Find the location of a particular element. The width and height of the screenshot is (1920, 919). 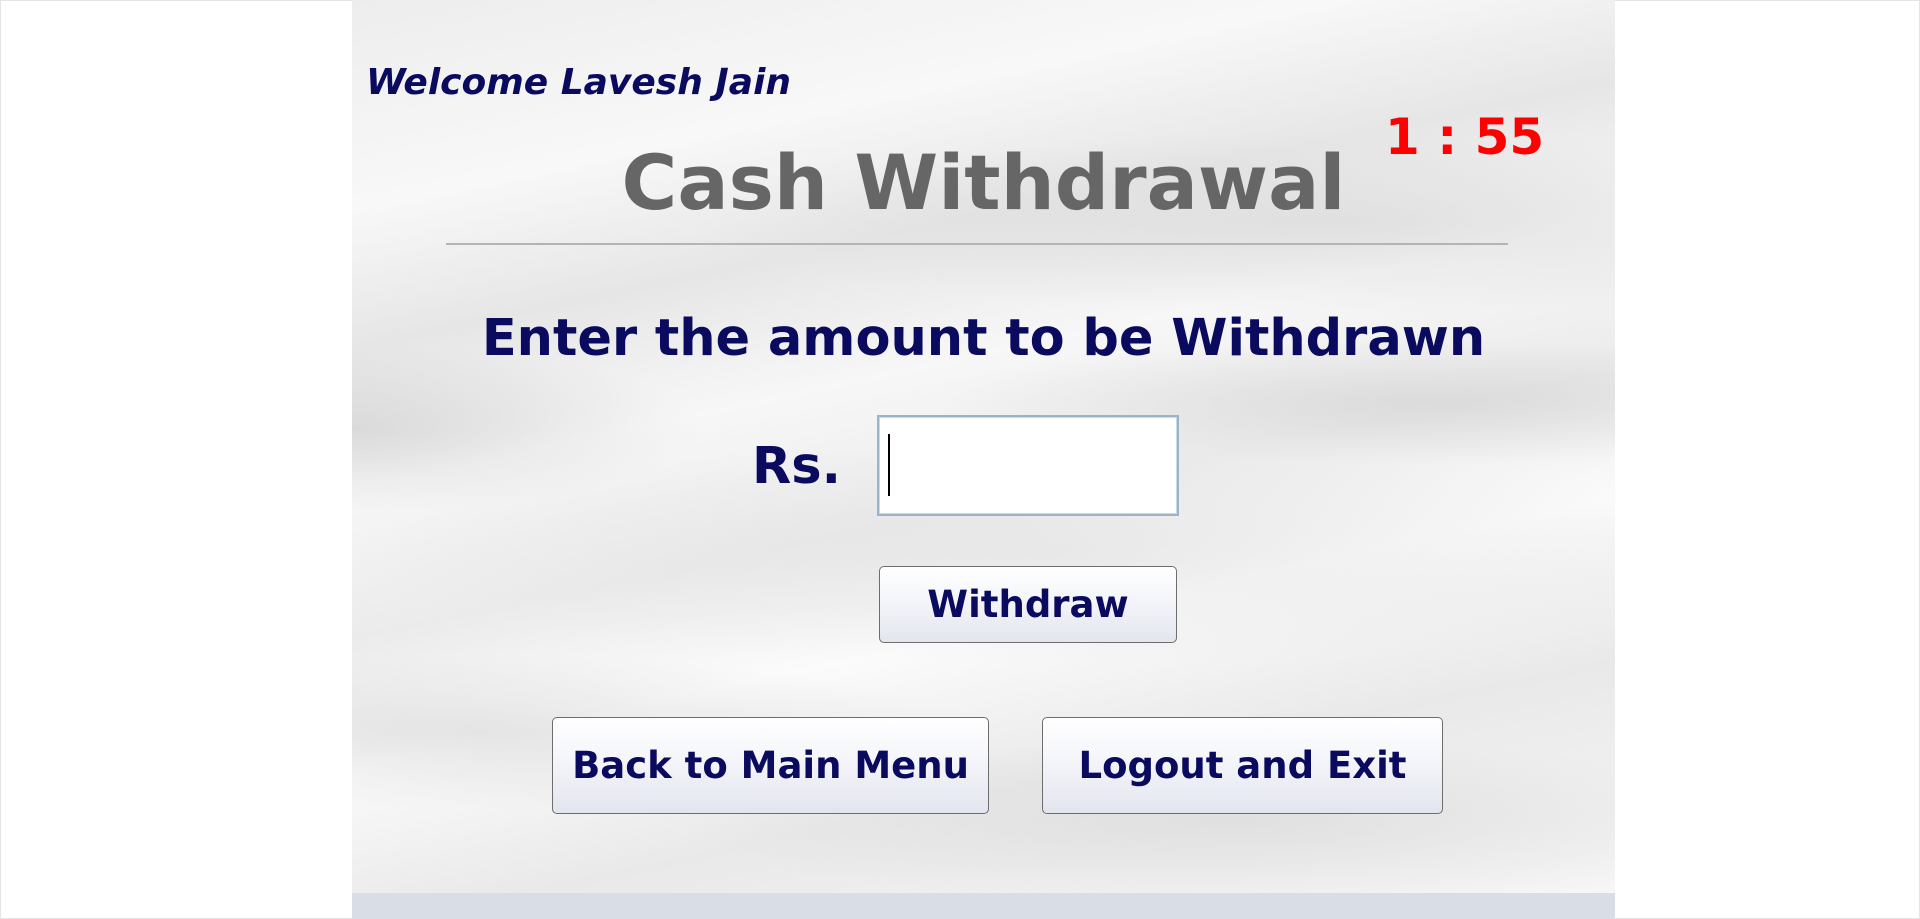

amount-prompt: Enter the amount to be Withdrawn is located at coordinates (983, 338).